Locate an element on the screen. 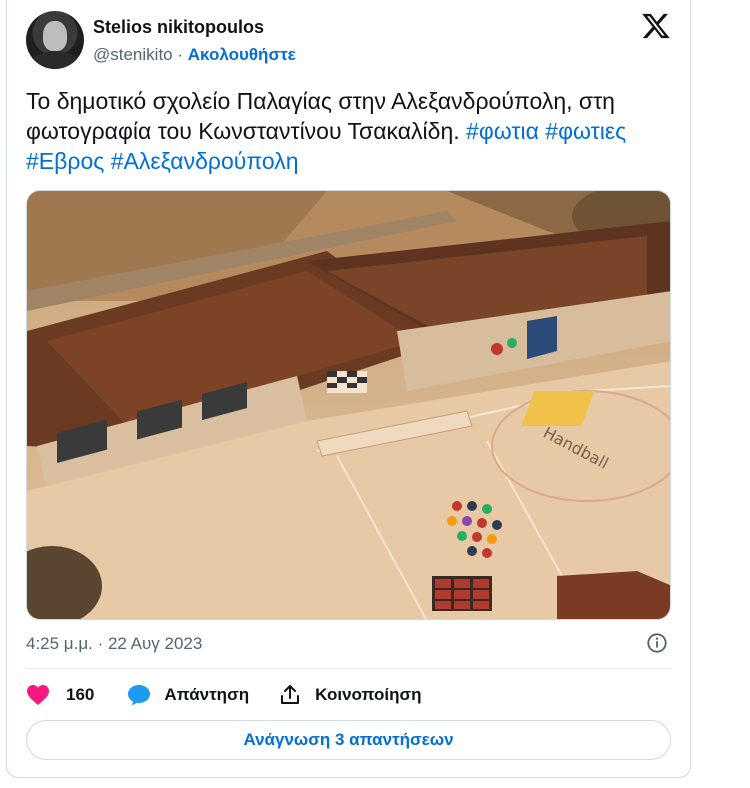 Image resolution: width=750 pixels, height=788 pixels. x-logo-icon is located at coordinates (656, 26).